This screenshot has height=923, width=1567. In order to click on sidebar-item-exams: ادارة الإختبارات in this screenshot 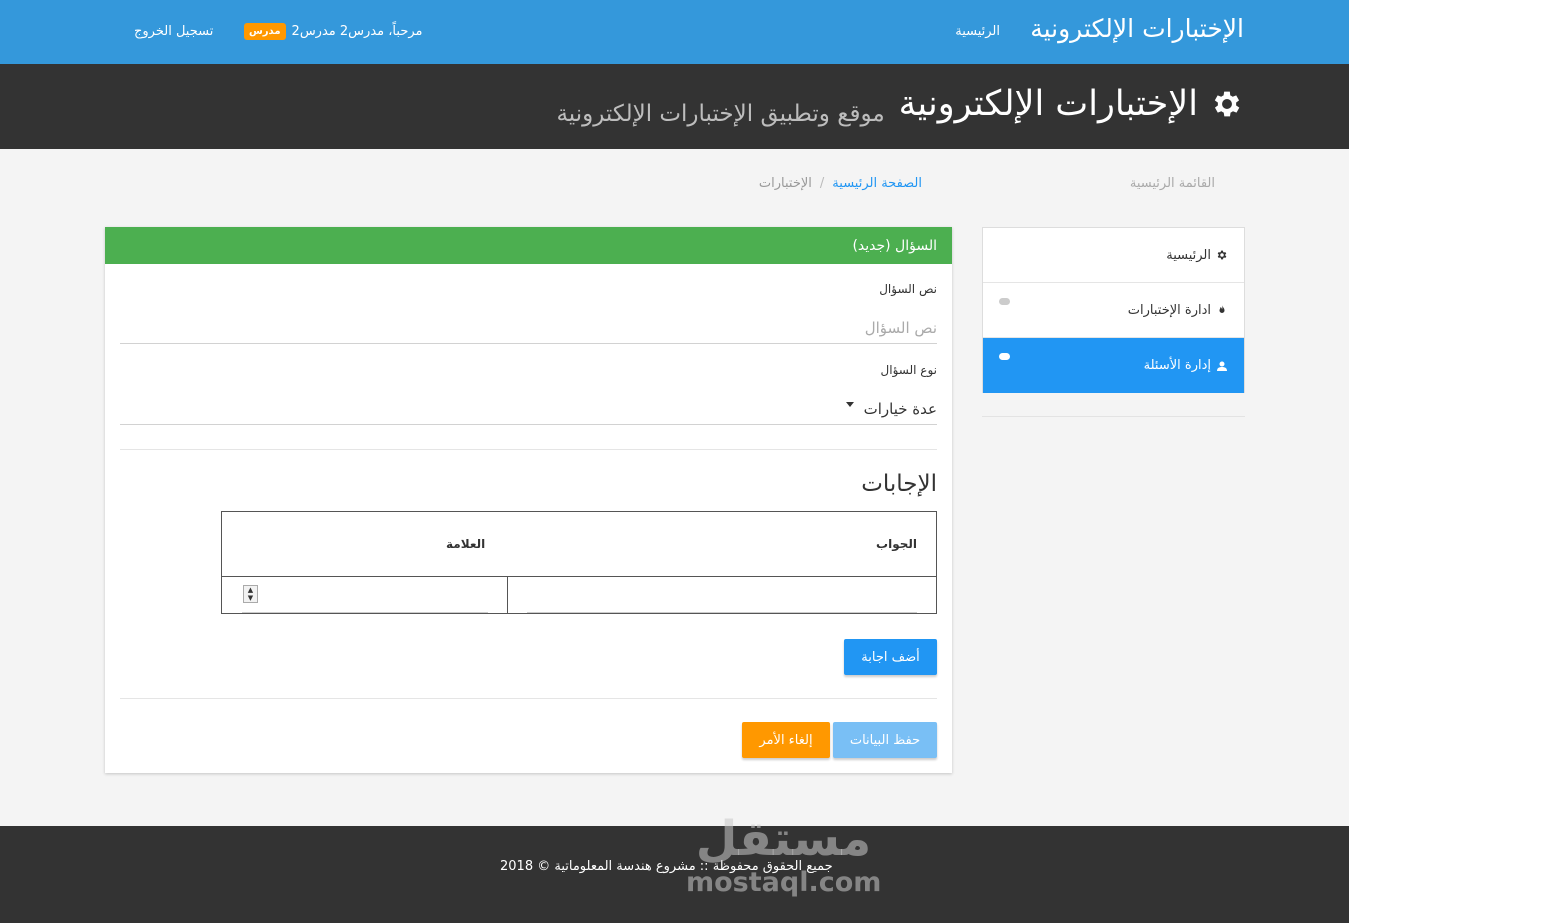, I will do `click(1113, 310)`.